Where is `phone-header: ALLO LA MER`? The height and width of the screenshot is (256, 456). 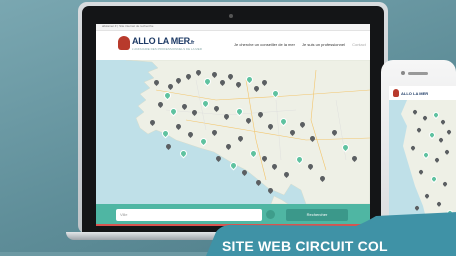
phone-header: ALLO LA MER is located at coordinates (422, 93).